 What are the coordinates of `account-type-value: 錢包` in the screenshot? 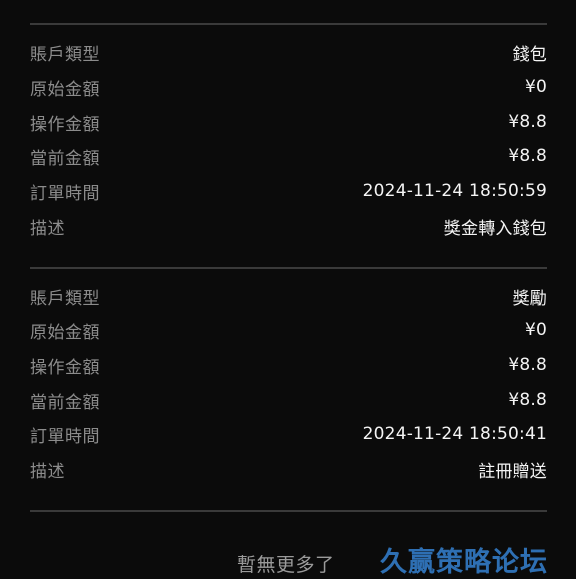 It's located at (529, 54).